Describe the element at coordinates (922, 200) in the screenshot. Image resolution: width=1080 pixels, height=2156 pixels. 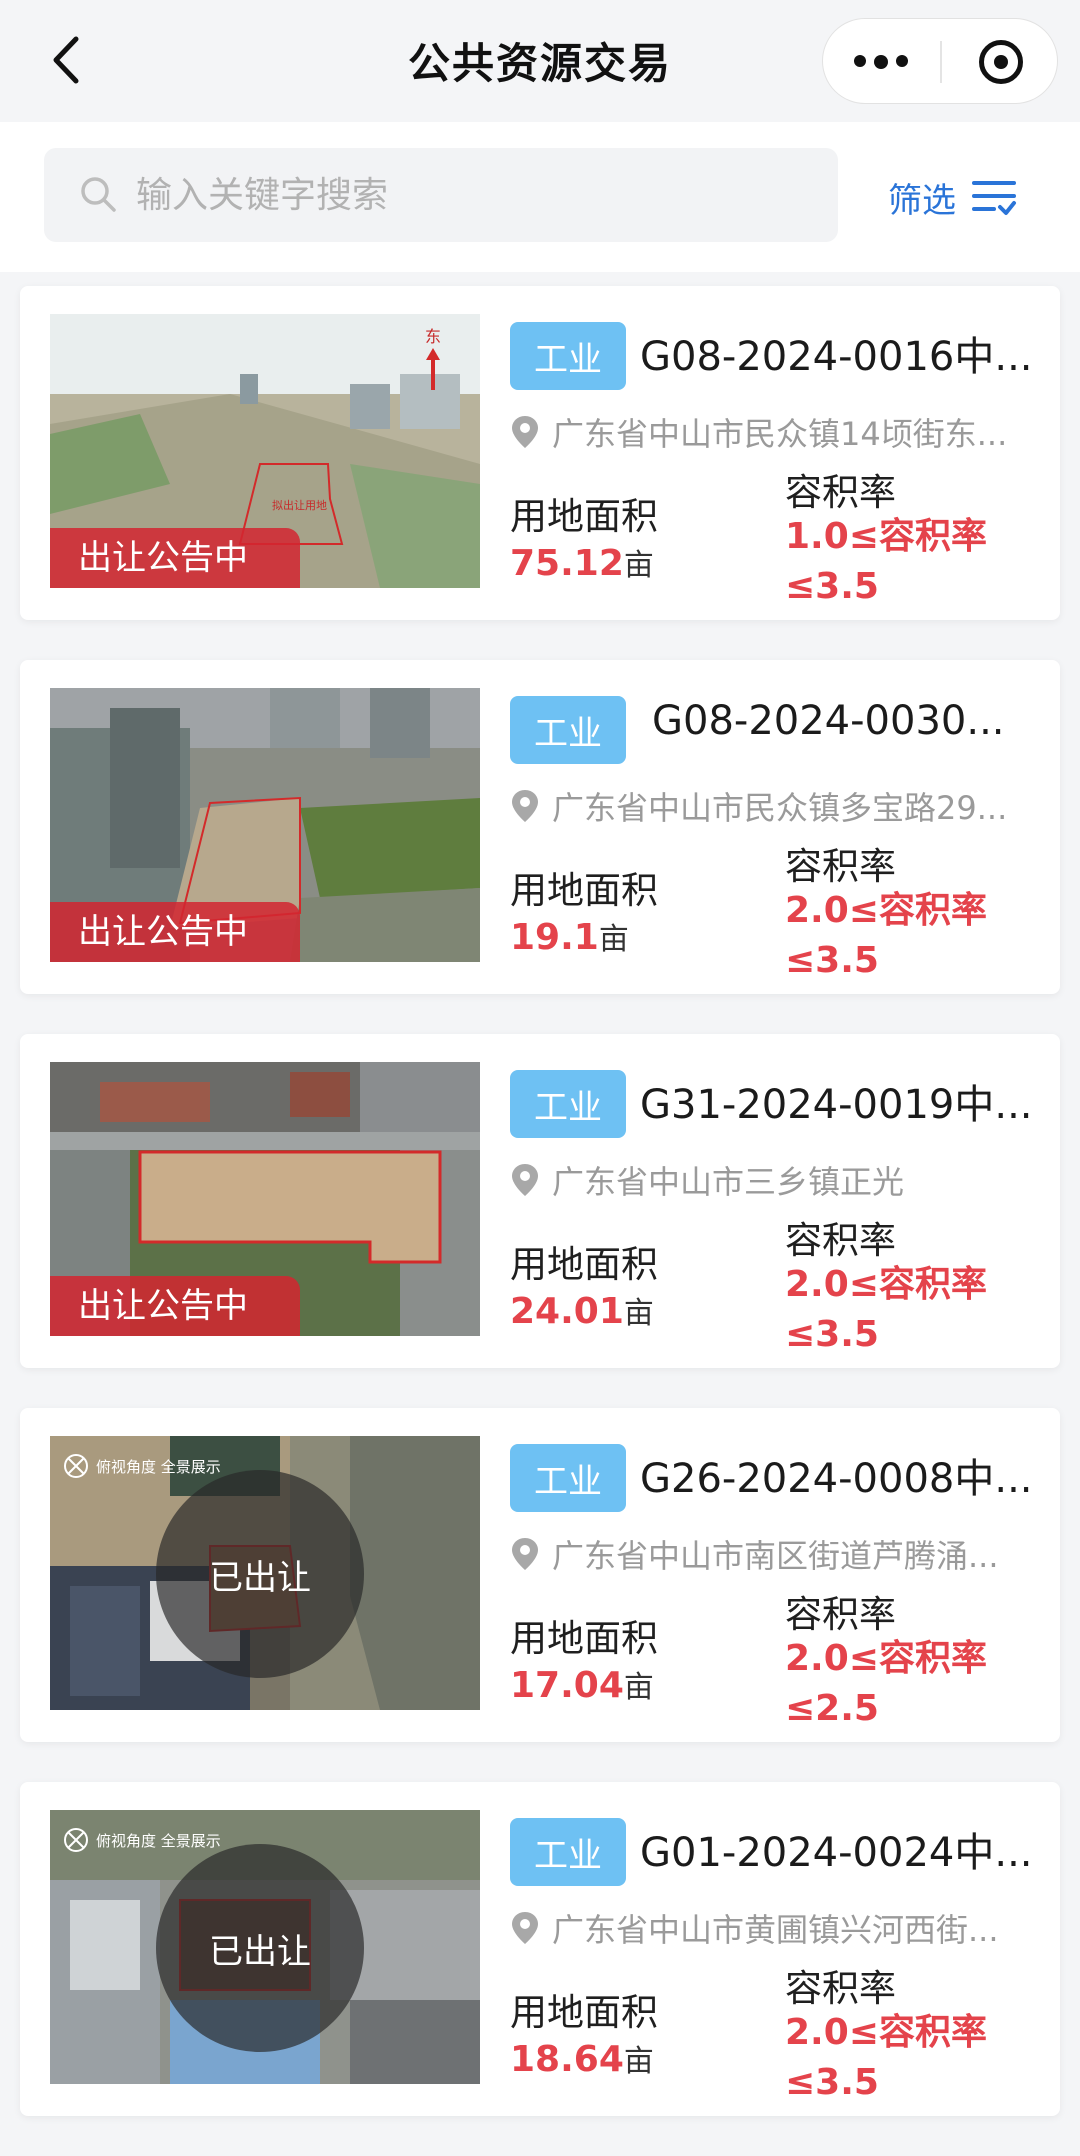
I see `filter-label: 筛选` at that location.